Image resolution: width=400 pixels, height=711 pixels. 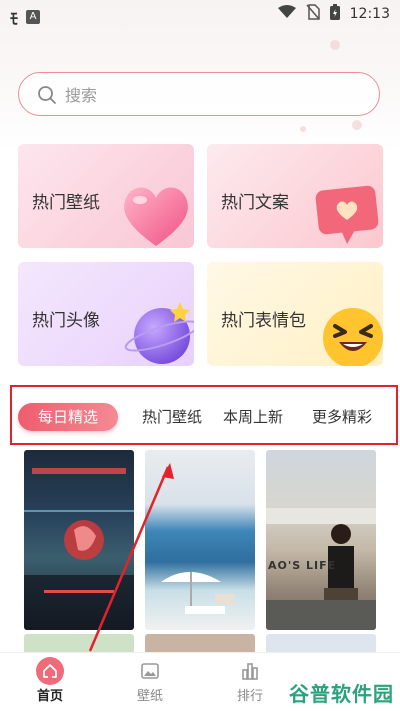 I want to click on watermark-text: 谷普软件园, so click(x=341, y=694).